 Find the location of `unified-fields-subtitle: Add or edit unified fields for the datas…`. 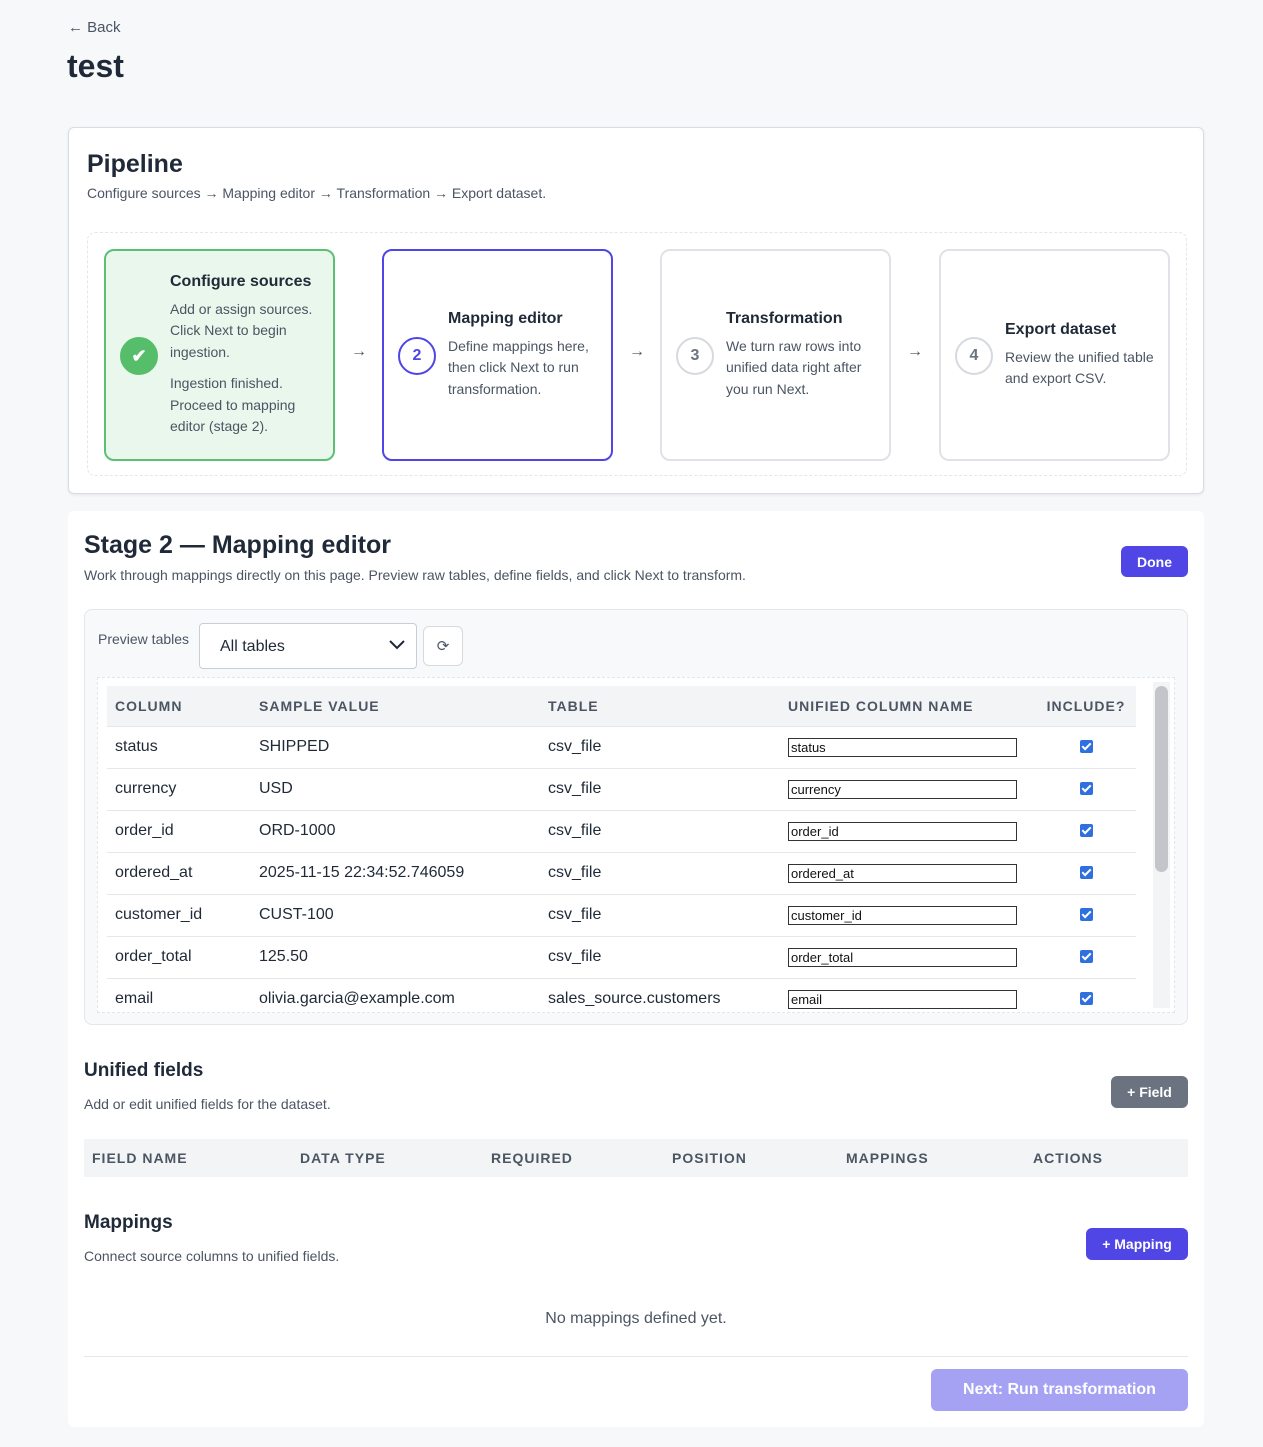

unified-fields-subtitle: Add or edit unified fields for the datas… is located at coordinates (207, 1104).